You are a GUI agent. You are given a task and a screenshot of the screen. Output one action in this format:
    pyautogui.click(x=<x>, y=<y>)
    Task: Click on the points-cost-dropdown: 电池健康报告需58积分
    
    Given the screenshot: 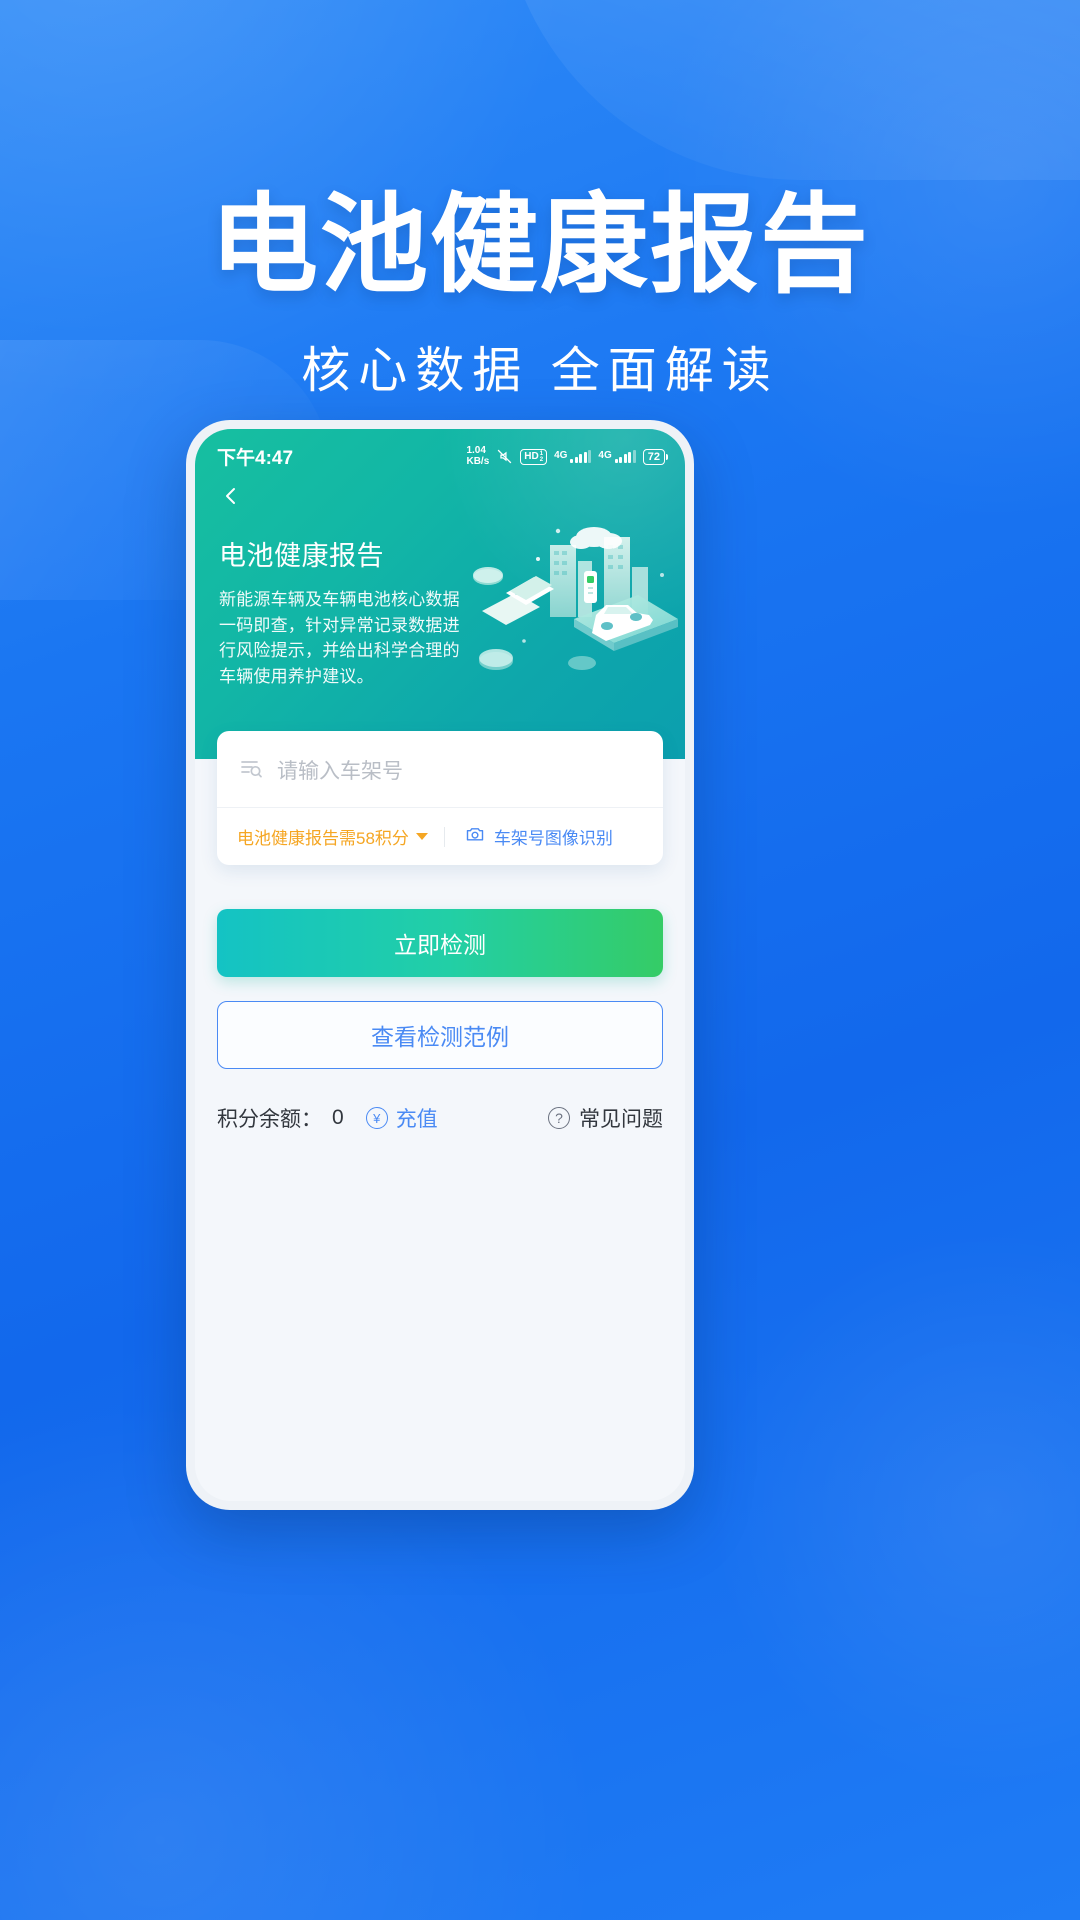 What is the action you would take?
    pyautogui.click(x=340, y=836)
    